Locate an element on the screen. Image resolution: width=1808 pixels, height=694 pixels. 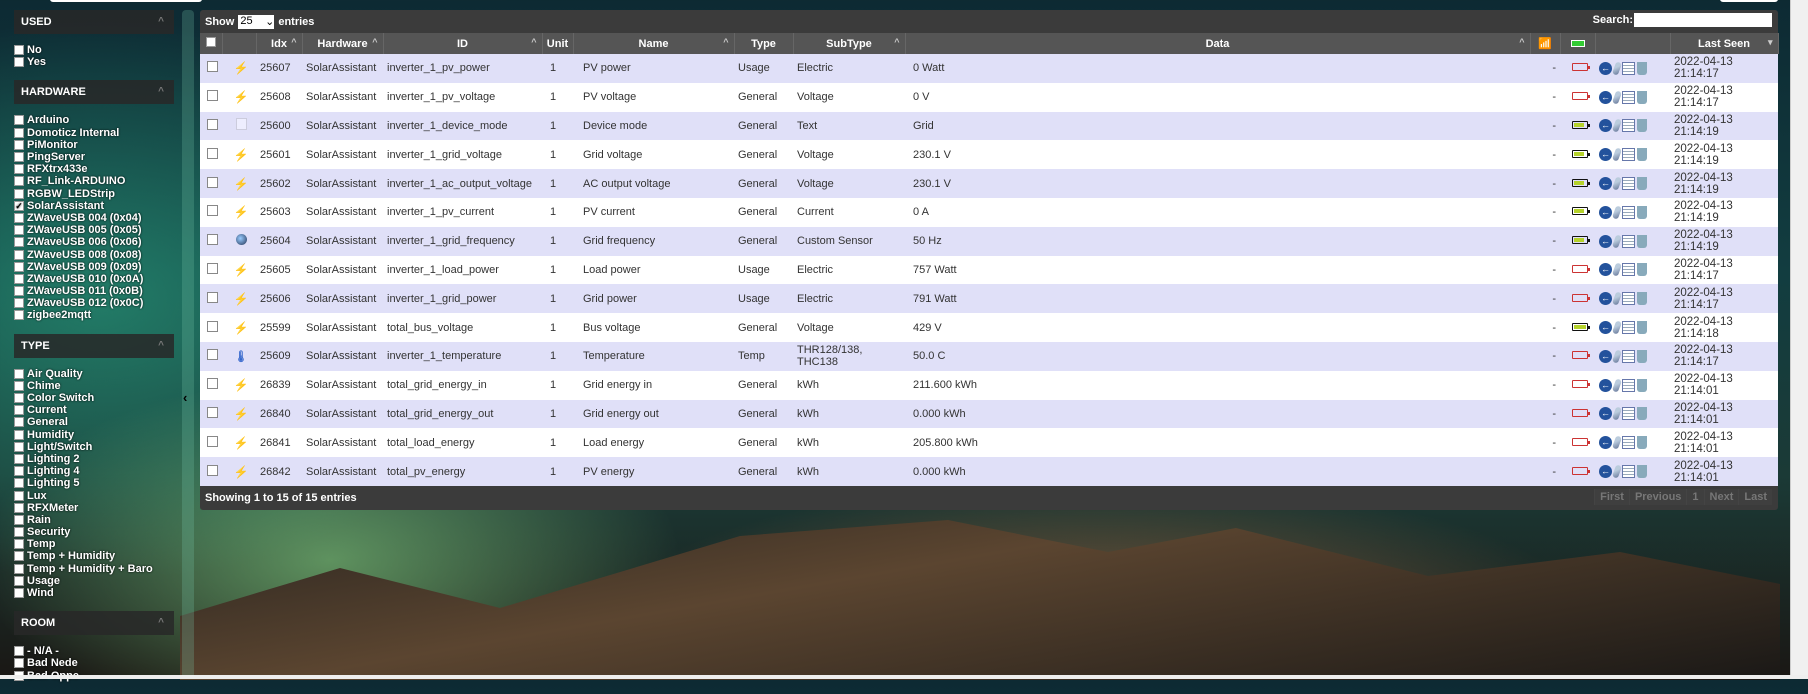
select-all-checkbox is located at coordinates (211, 43).